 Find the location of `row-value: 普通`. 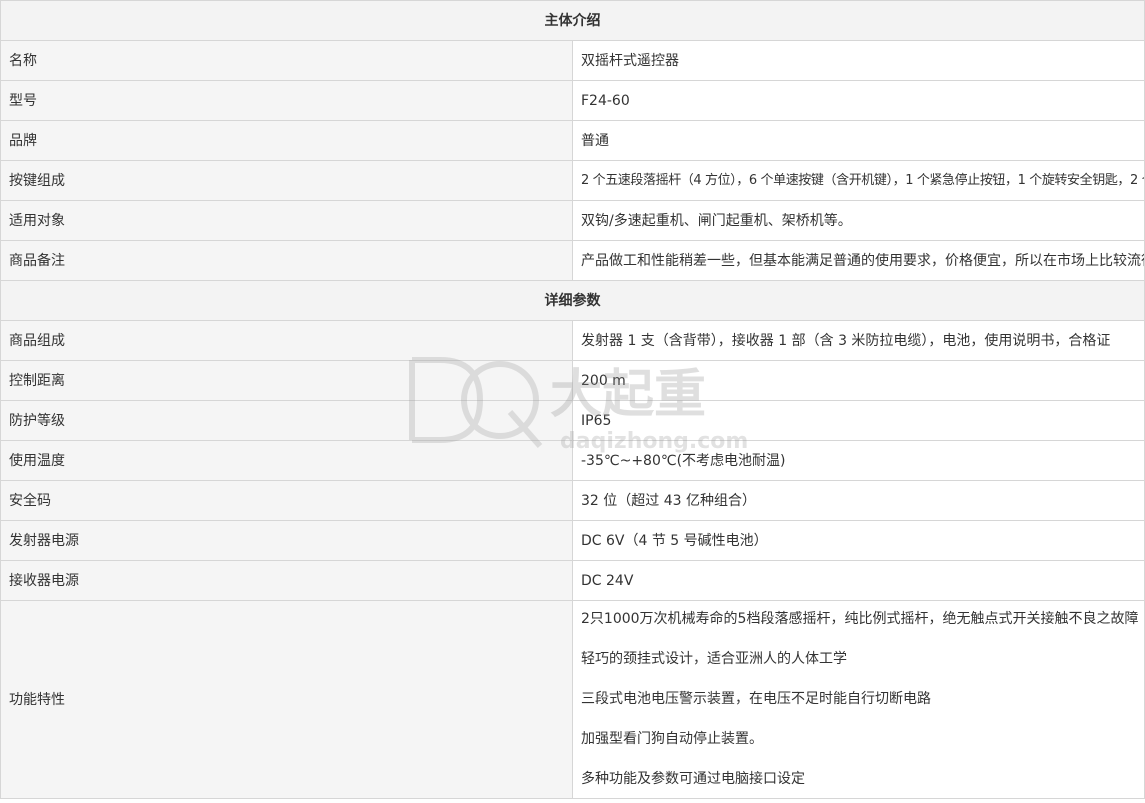

row-value: 普通 is located at coordinates (858, 140).